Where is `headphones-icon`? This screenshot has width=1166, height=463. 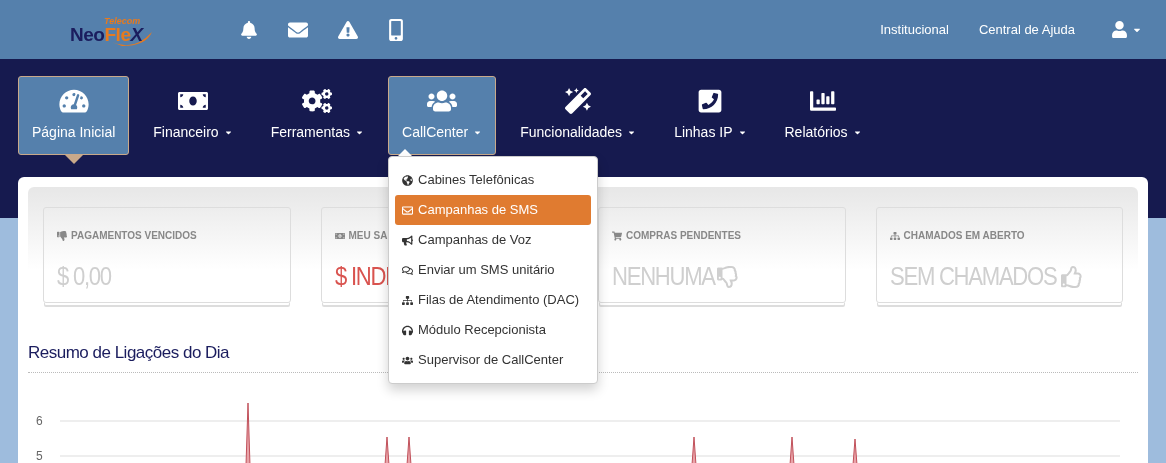 headphones-icon is located at coordinates (407, 330).